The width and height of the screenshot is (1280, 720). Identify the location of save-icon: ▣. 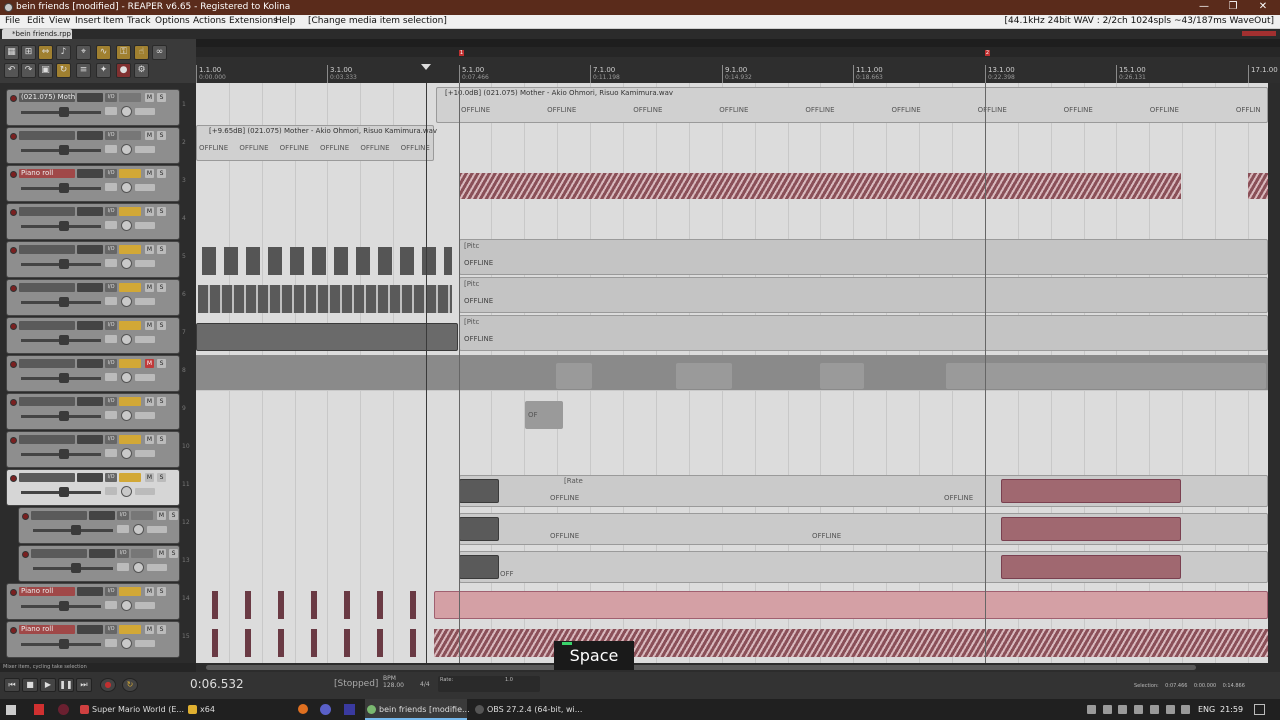
(45, 70).